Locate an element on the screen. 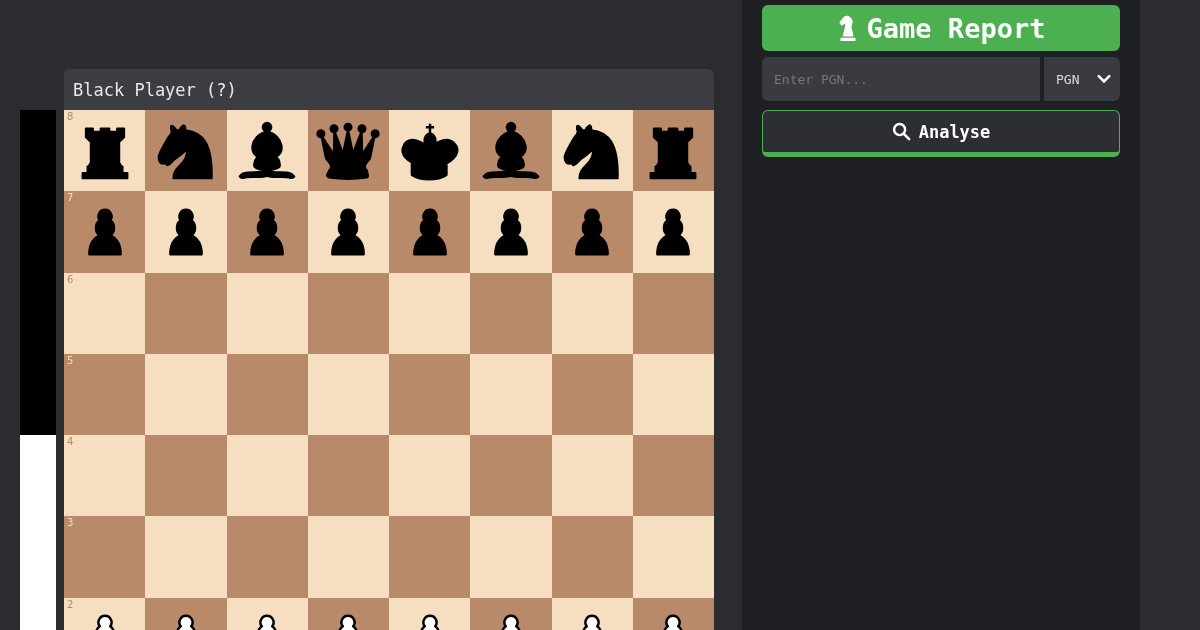 Image resolution: width=1200 pixels, height=630 pixels. board-square: 3 is located at coordinates (105, 557).